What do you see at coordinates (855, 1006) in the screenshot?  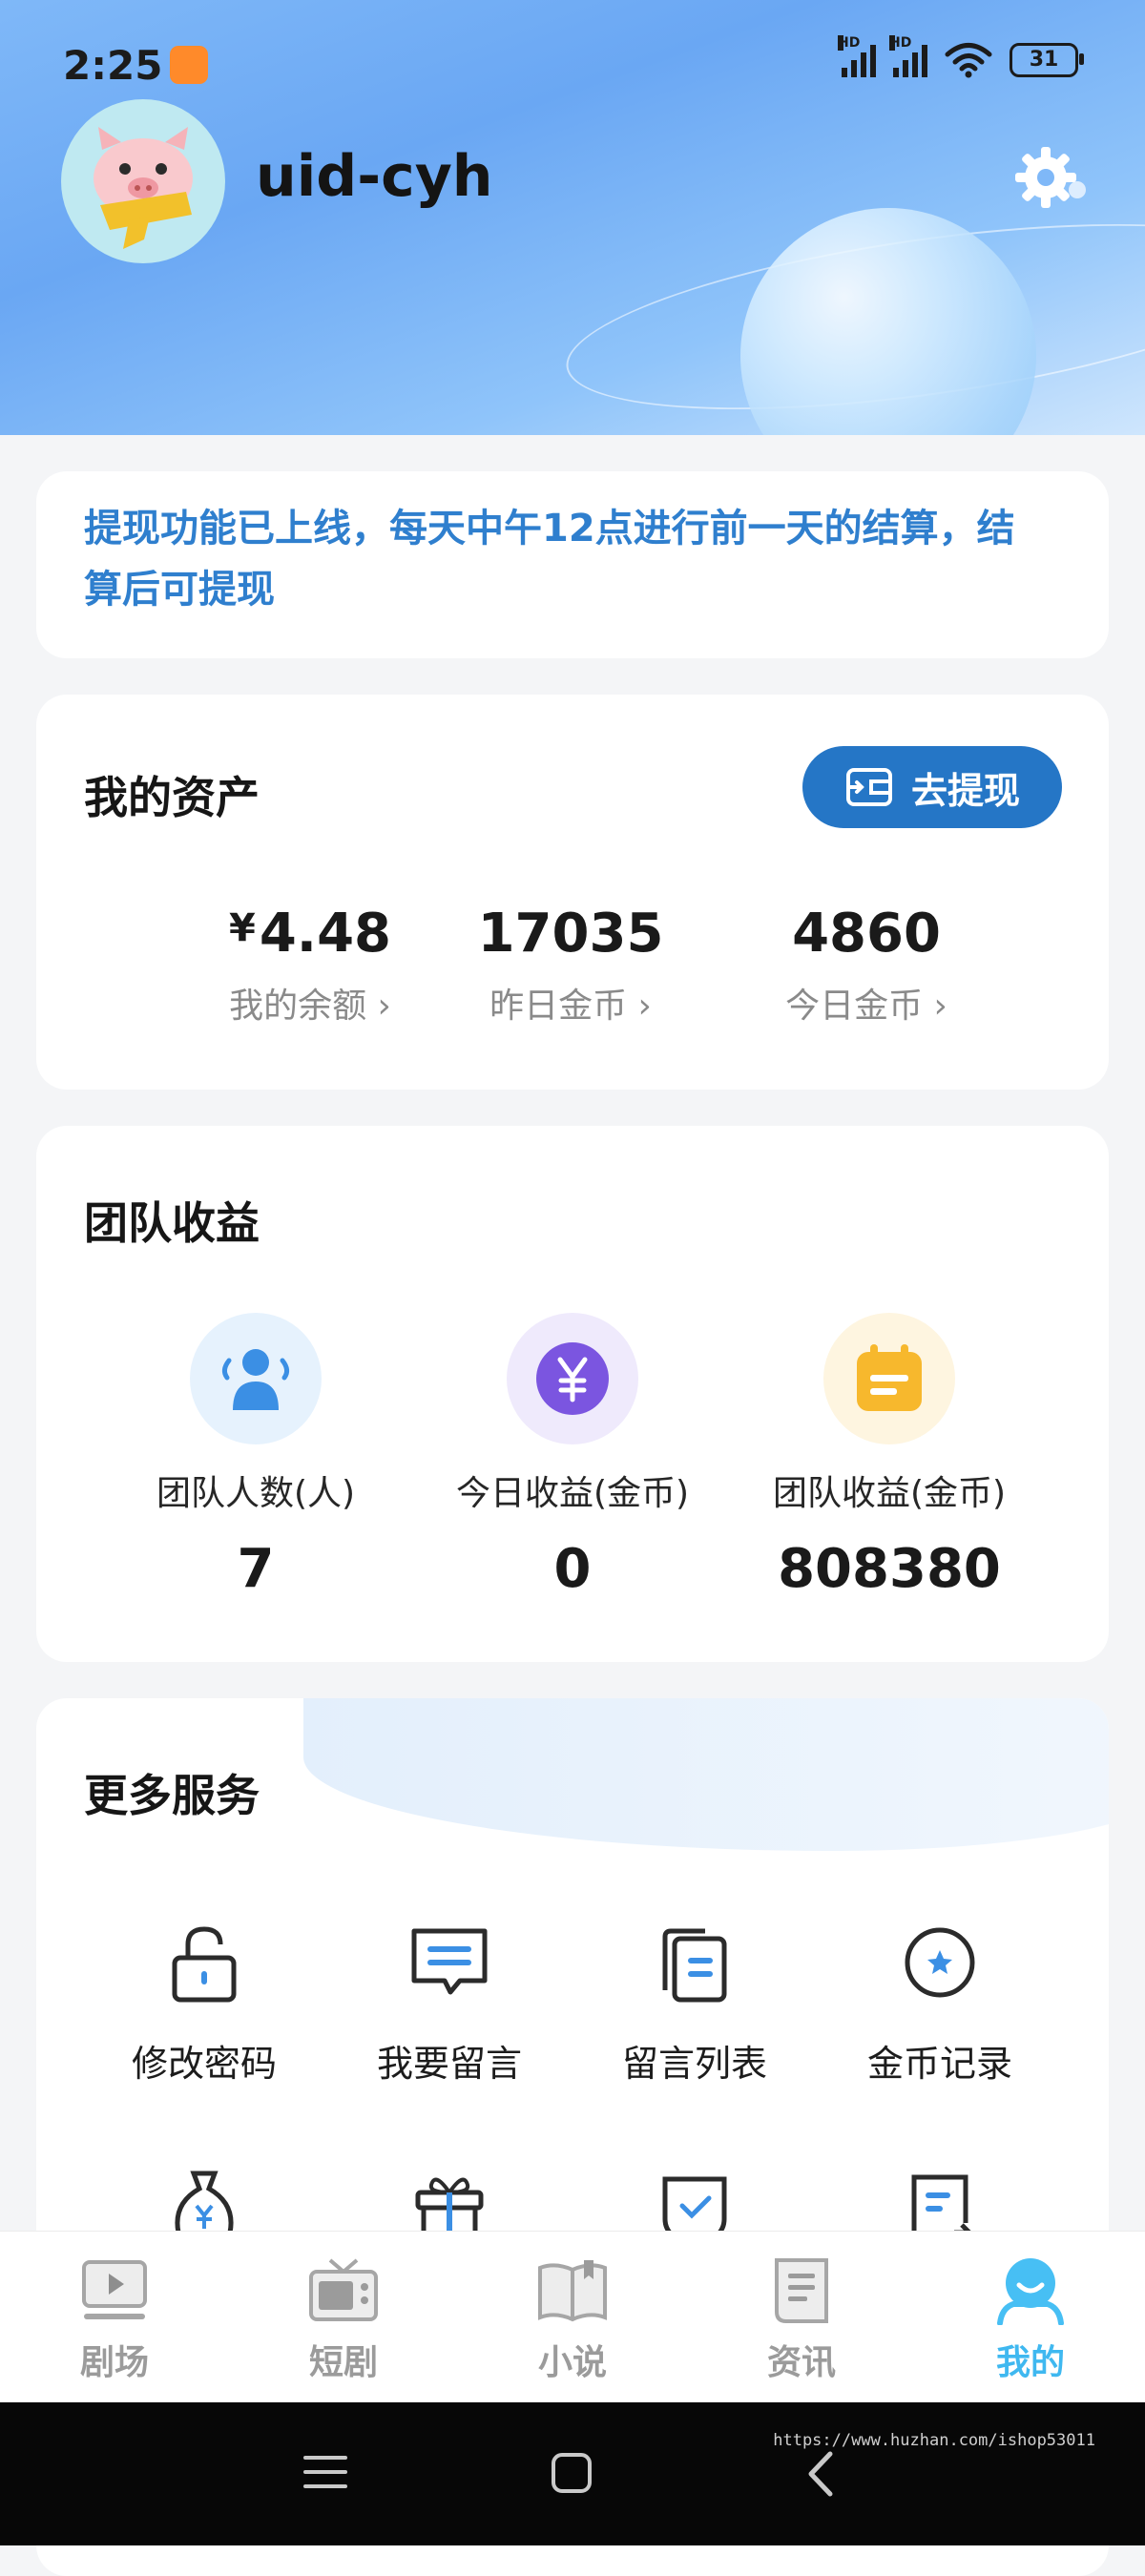 I see `stat-label-text: 今日金币` at bounding box center [855, 1006].